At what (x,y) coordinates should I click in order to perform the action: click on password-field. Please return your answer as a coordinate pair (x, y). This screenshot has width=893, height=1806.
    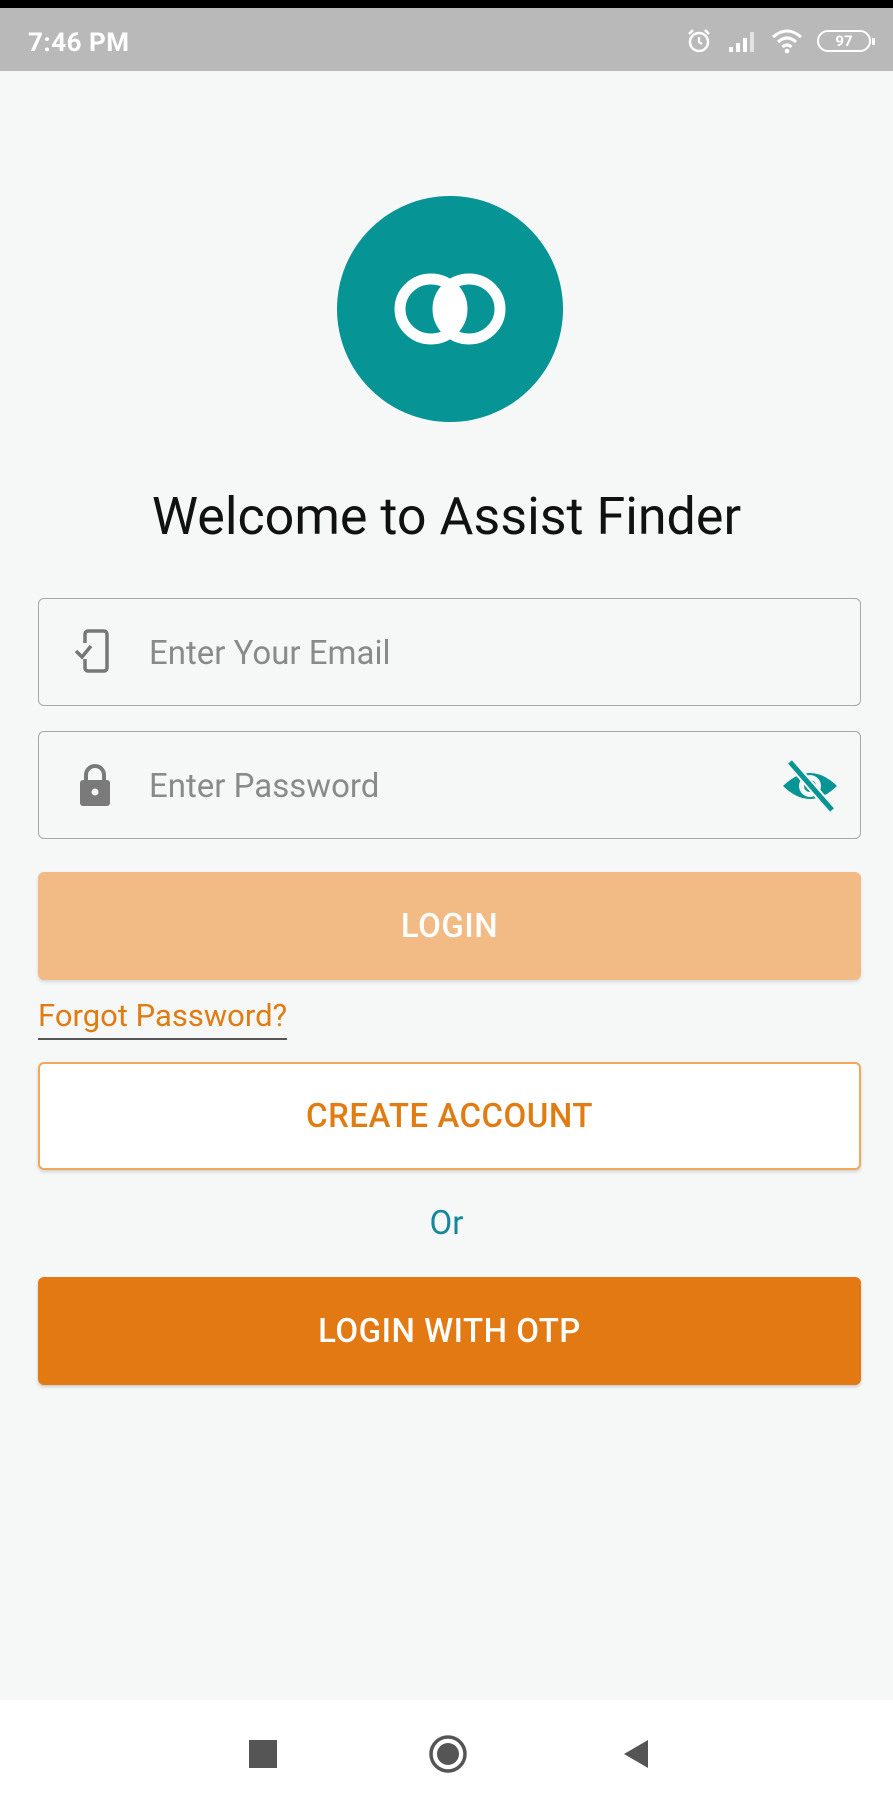
    Looking at the image, I should click on (449, 785).